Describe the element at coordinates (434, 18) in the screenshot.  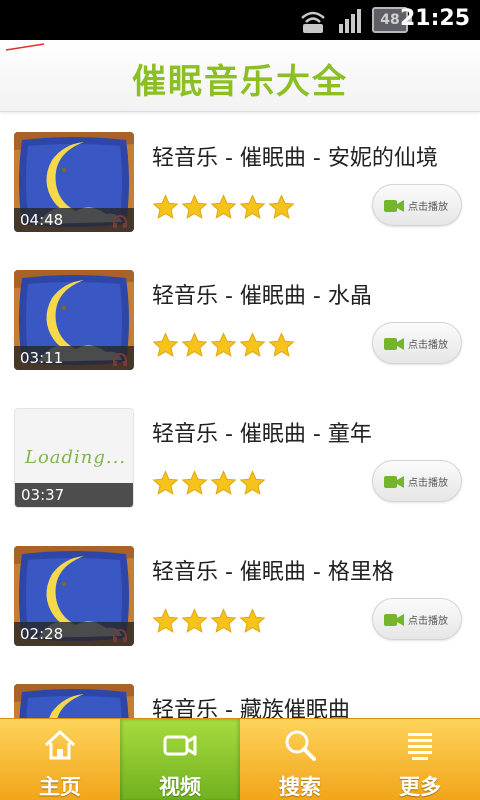
I see `status-time: 21:25` at that location.